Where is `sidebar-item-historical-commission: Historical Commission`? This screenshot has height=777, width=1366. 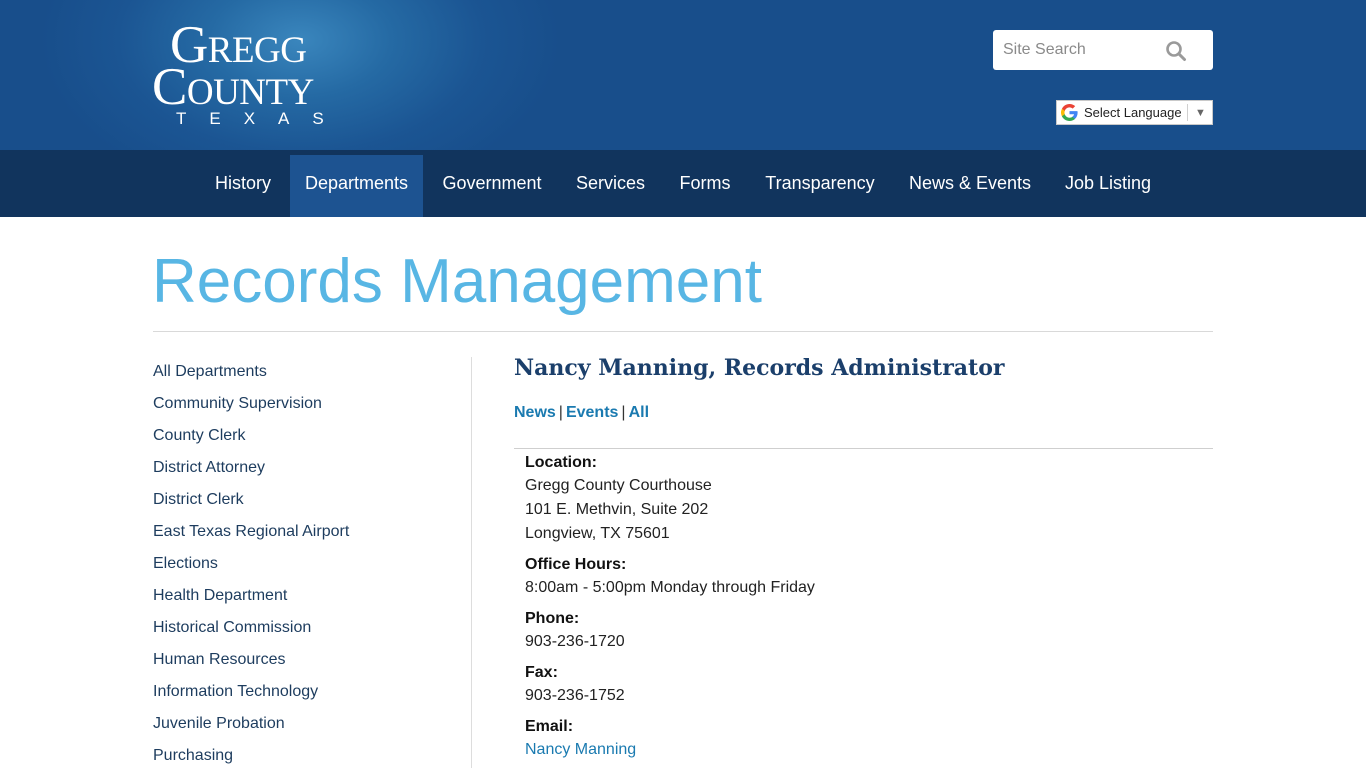 sidebar-item-historical-commission: Historical Commission is located at coordinates (303, 633).